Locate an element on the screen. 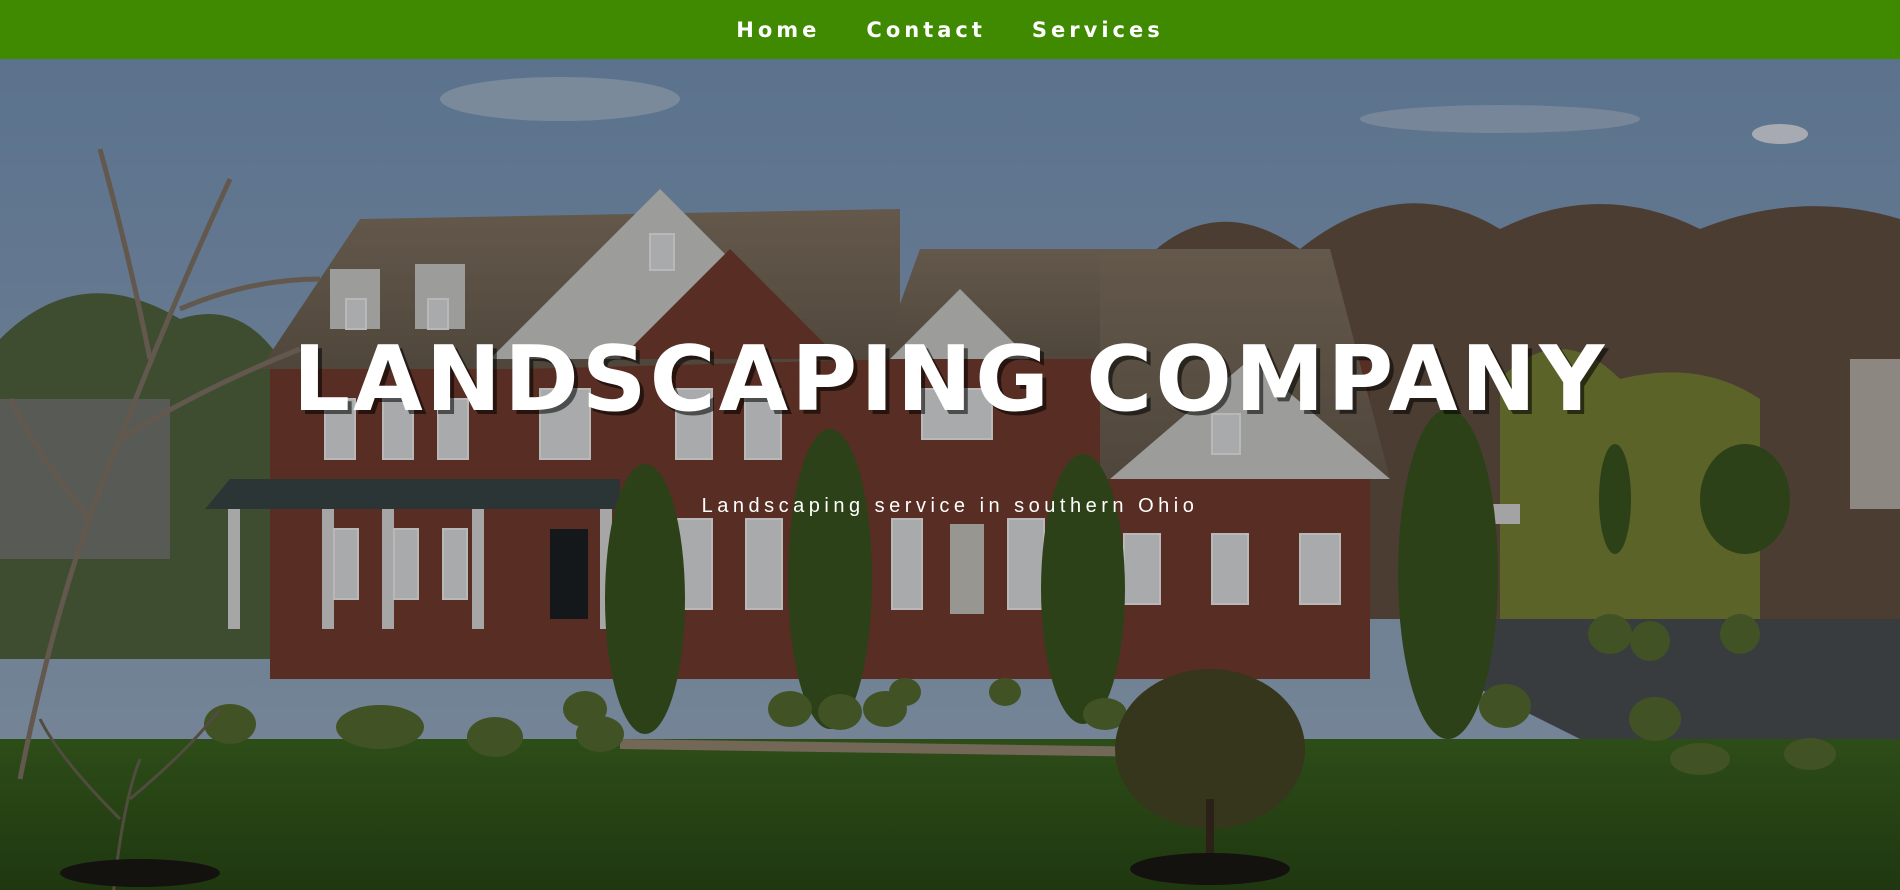  hero-subtitle: Landscaping service in southern Ohio is located at coordinates (950, 506).